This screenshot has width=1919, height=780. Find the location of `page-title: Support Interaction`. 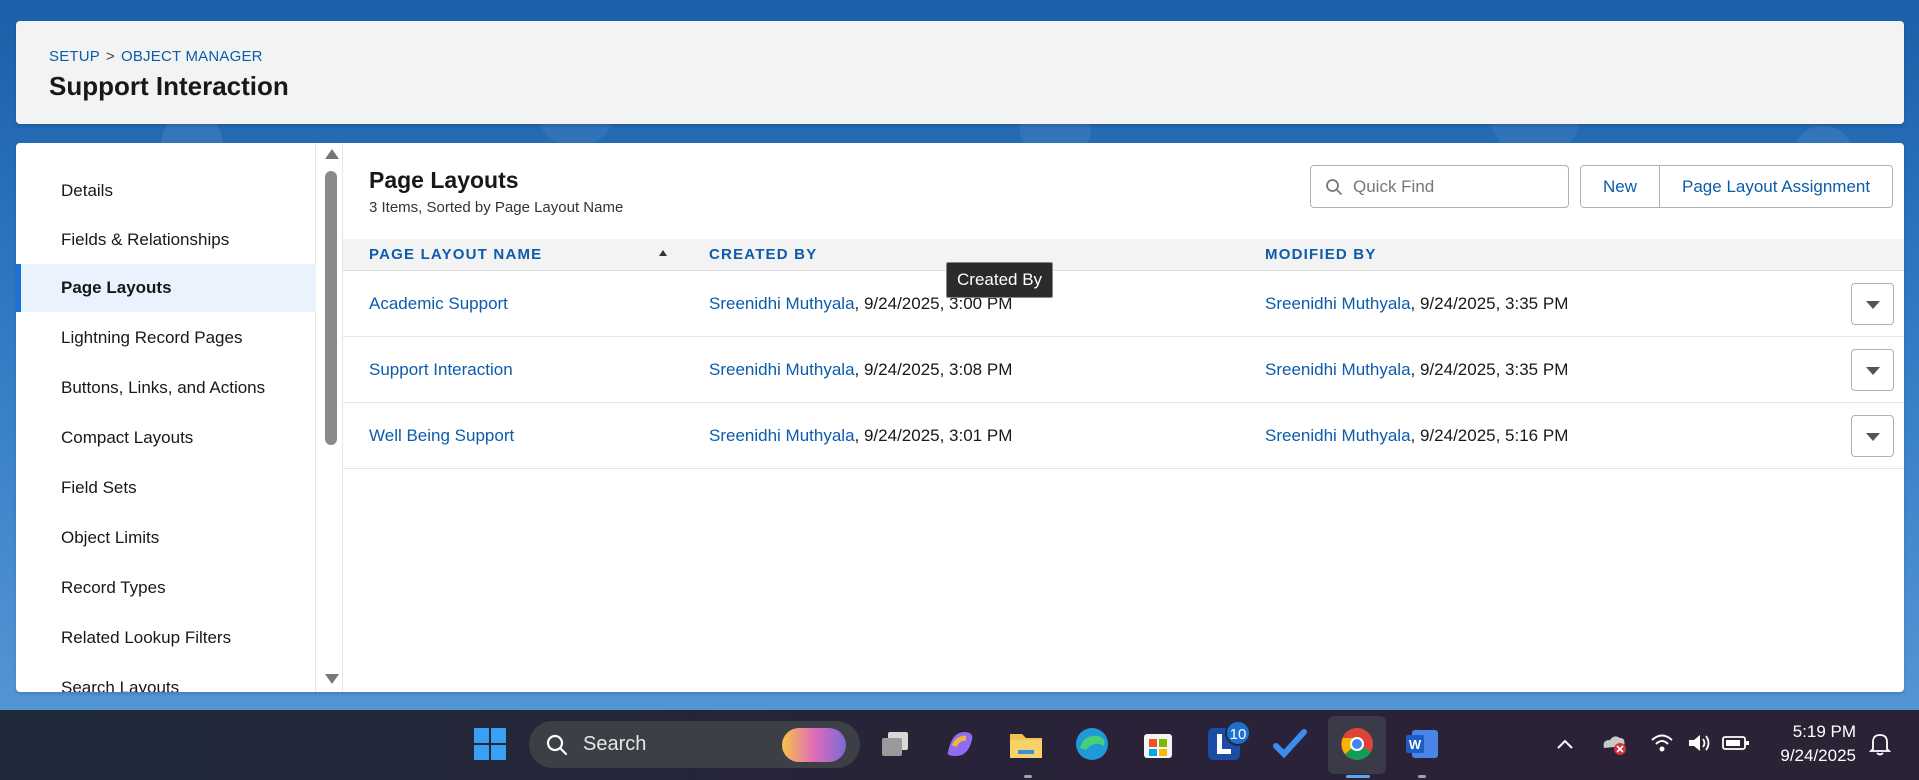

page-title: Support Interaction is located at coordinates (169, 86).